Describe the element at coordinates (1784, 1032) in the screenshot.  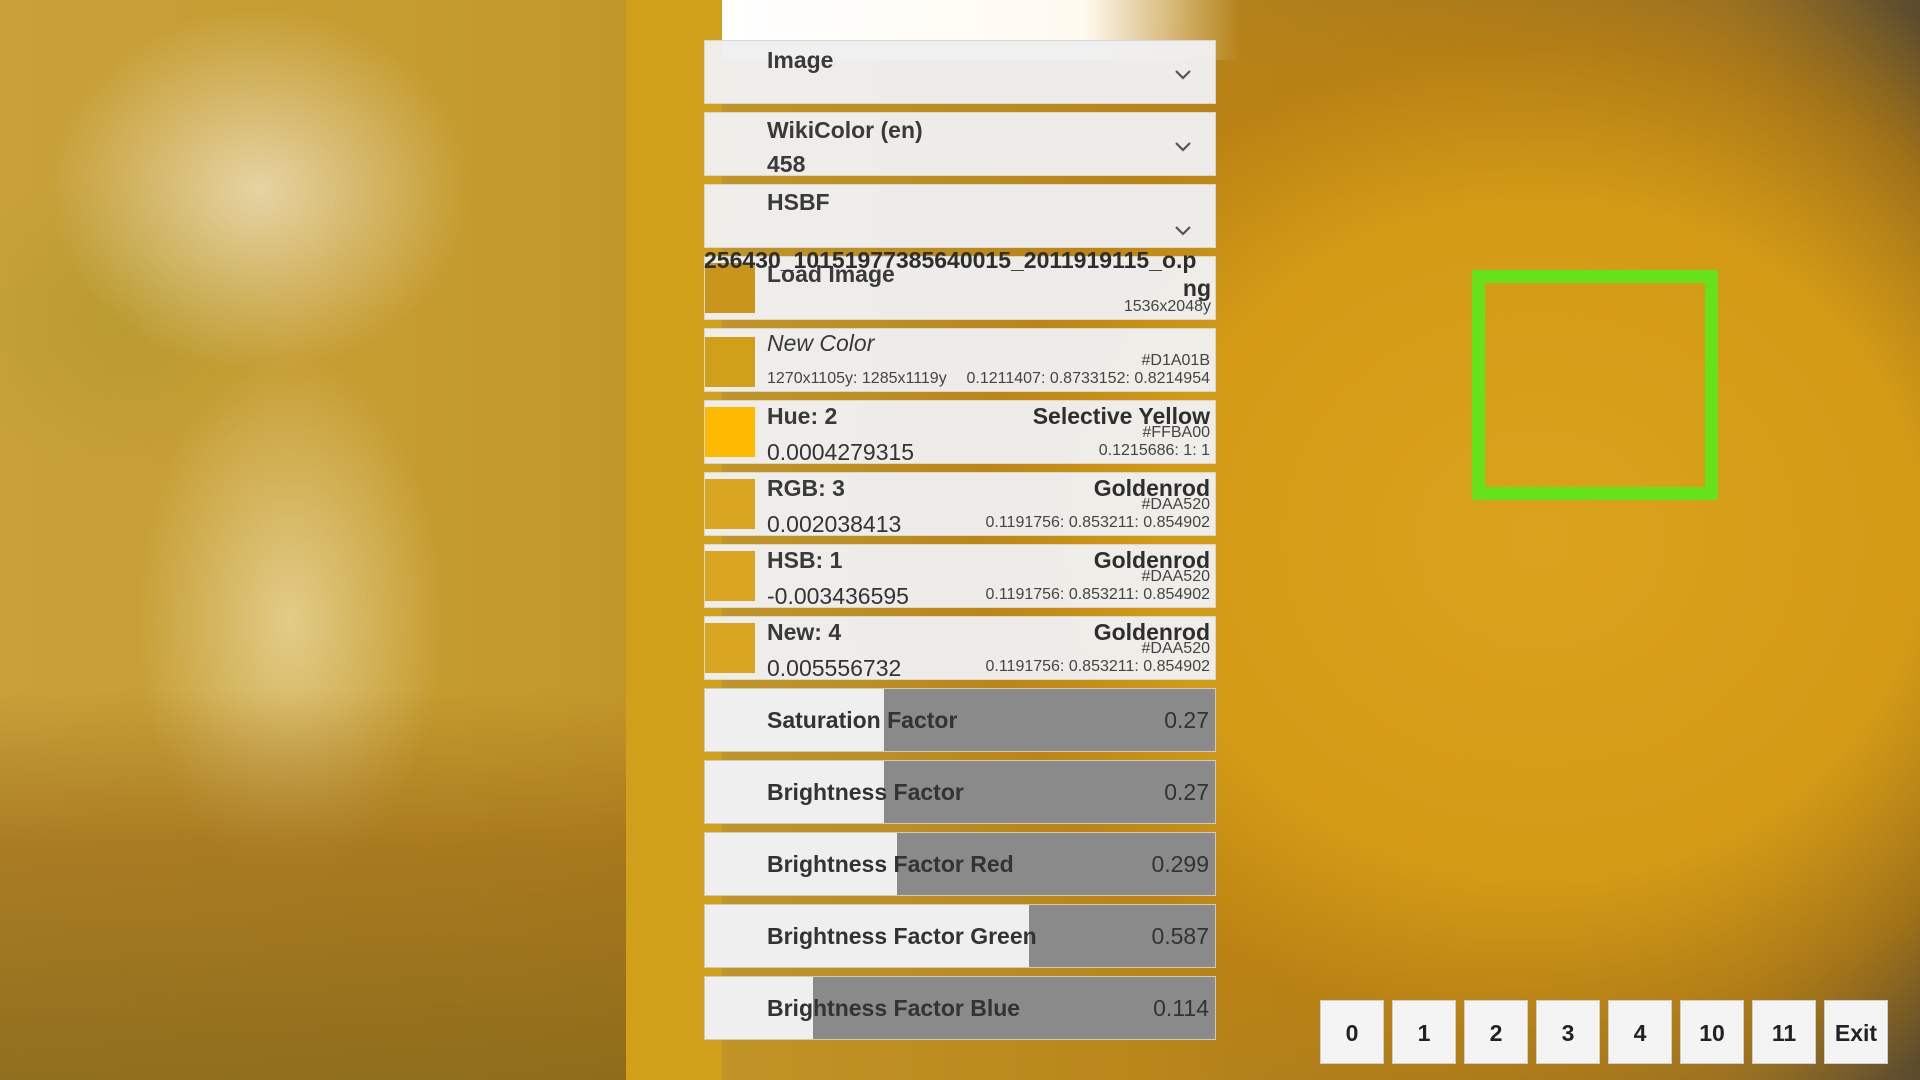
I see `button-11: 11` at that location.